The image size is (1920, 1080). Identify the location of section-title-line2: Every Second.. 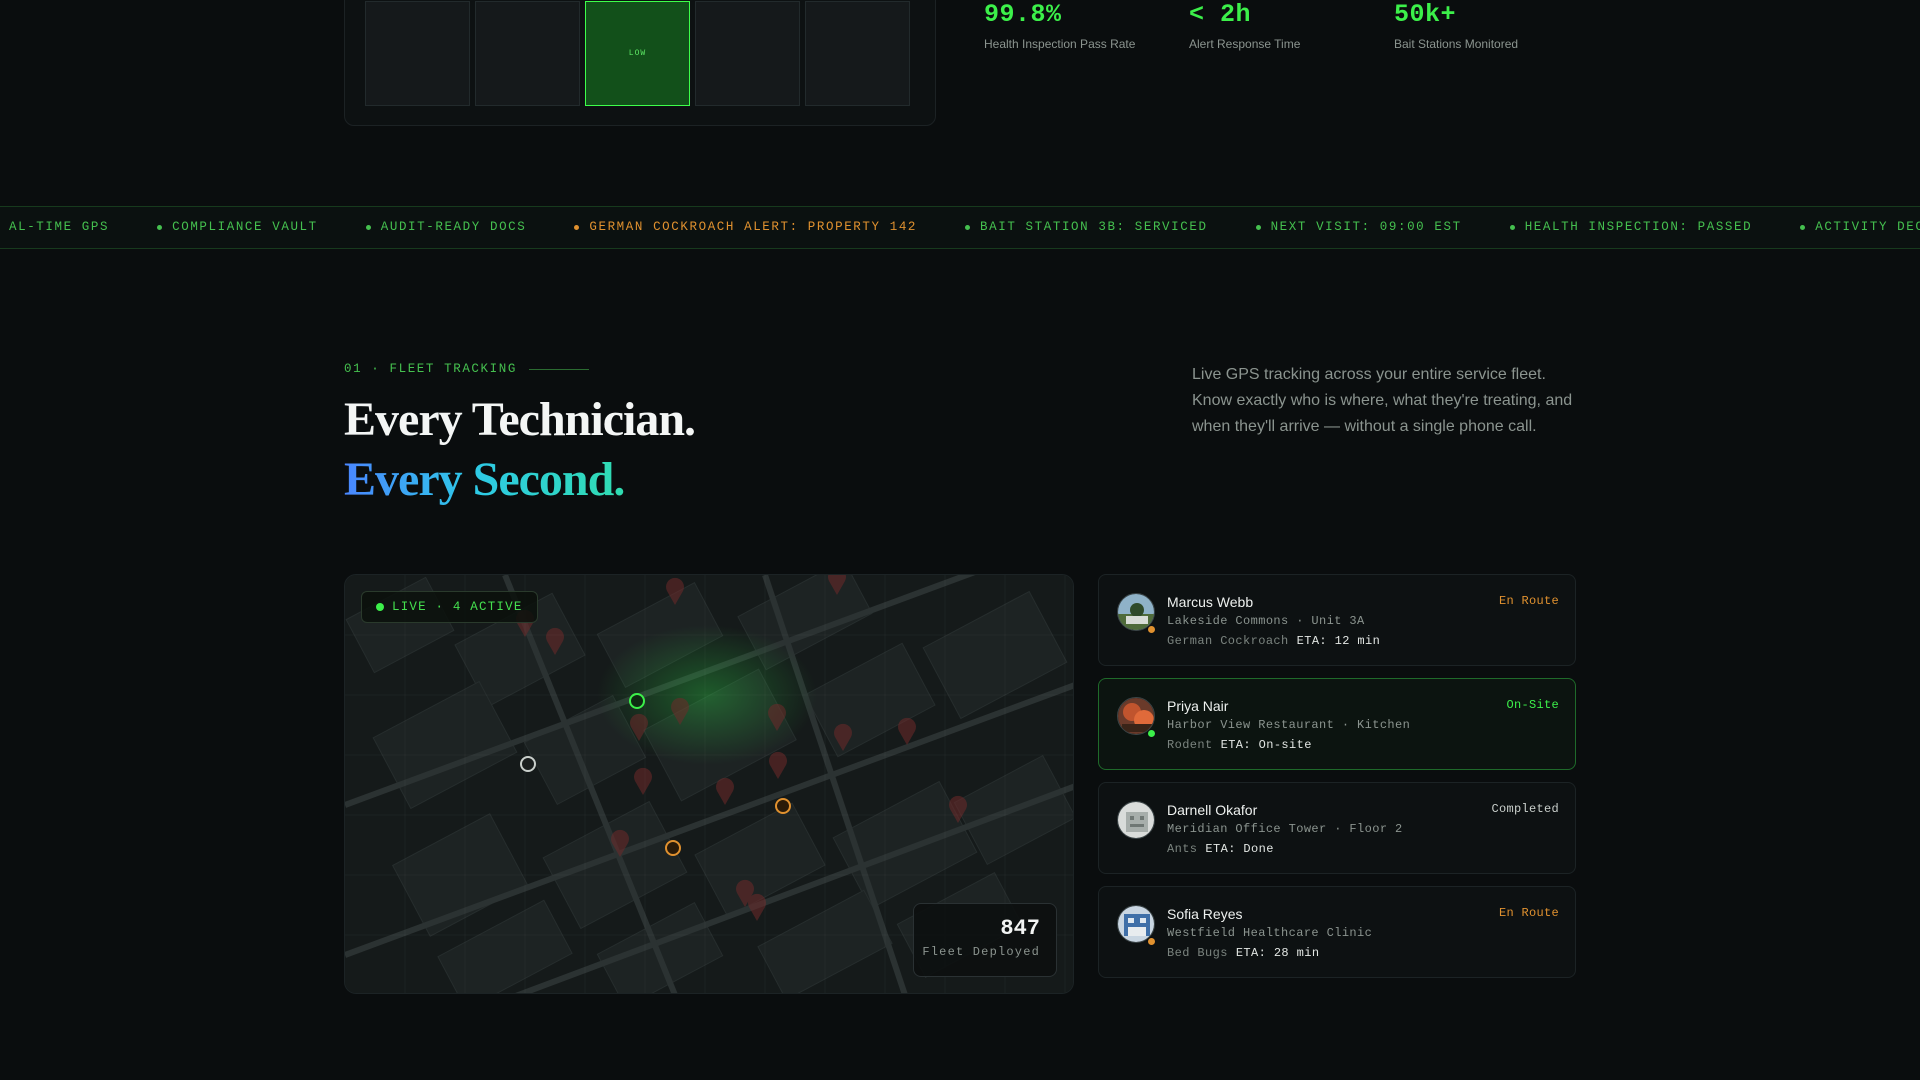
(484, 479).